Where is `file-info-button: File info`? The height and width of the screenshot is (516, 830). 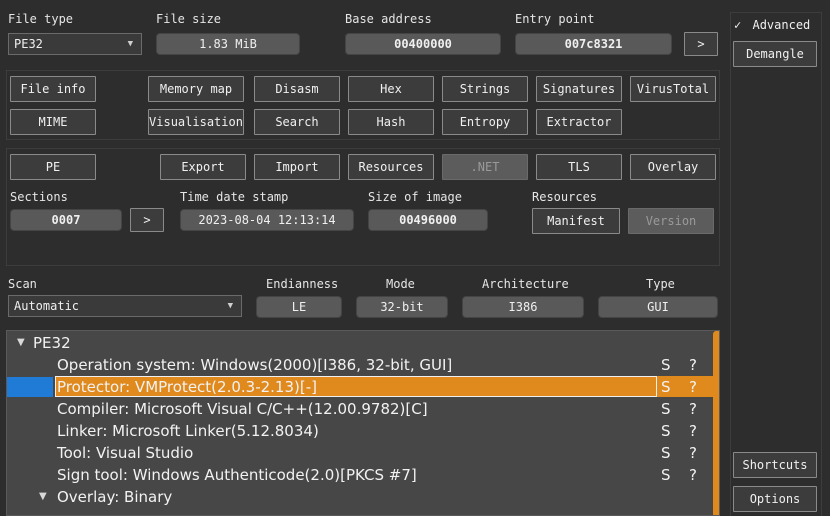
file-info-button: File info is located at coordinates (53, 89).